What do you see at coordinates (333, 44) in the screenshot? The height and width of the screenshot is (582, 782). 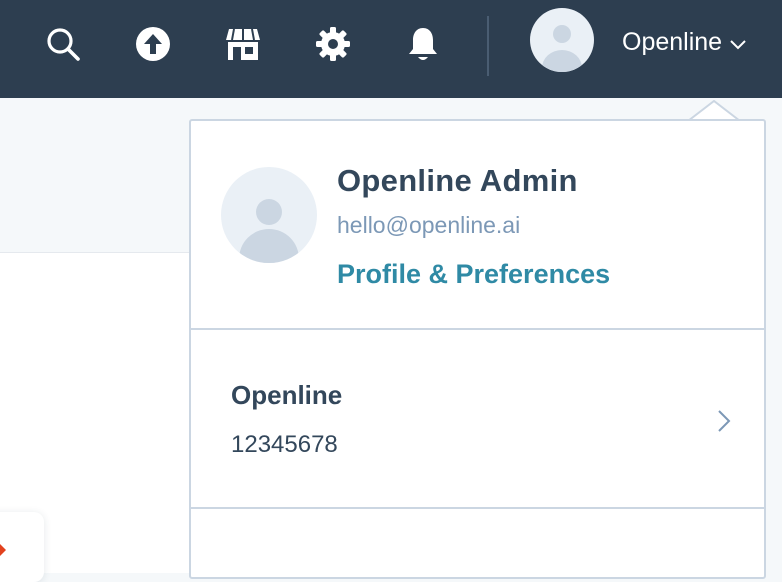 I see `settings-icon` at bounding box center [333, 44].